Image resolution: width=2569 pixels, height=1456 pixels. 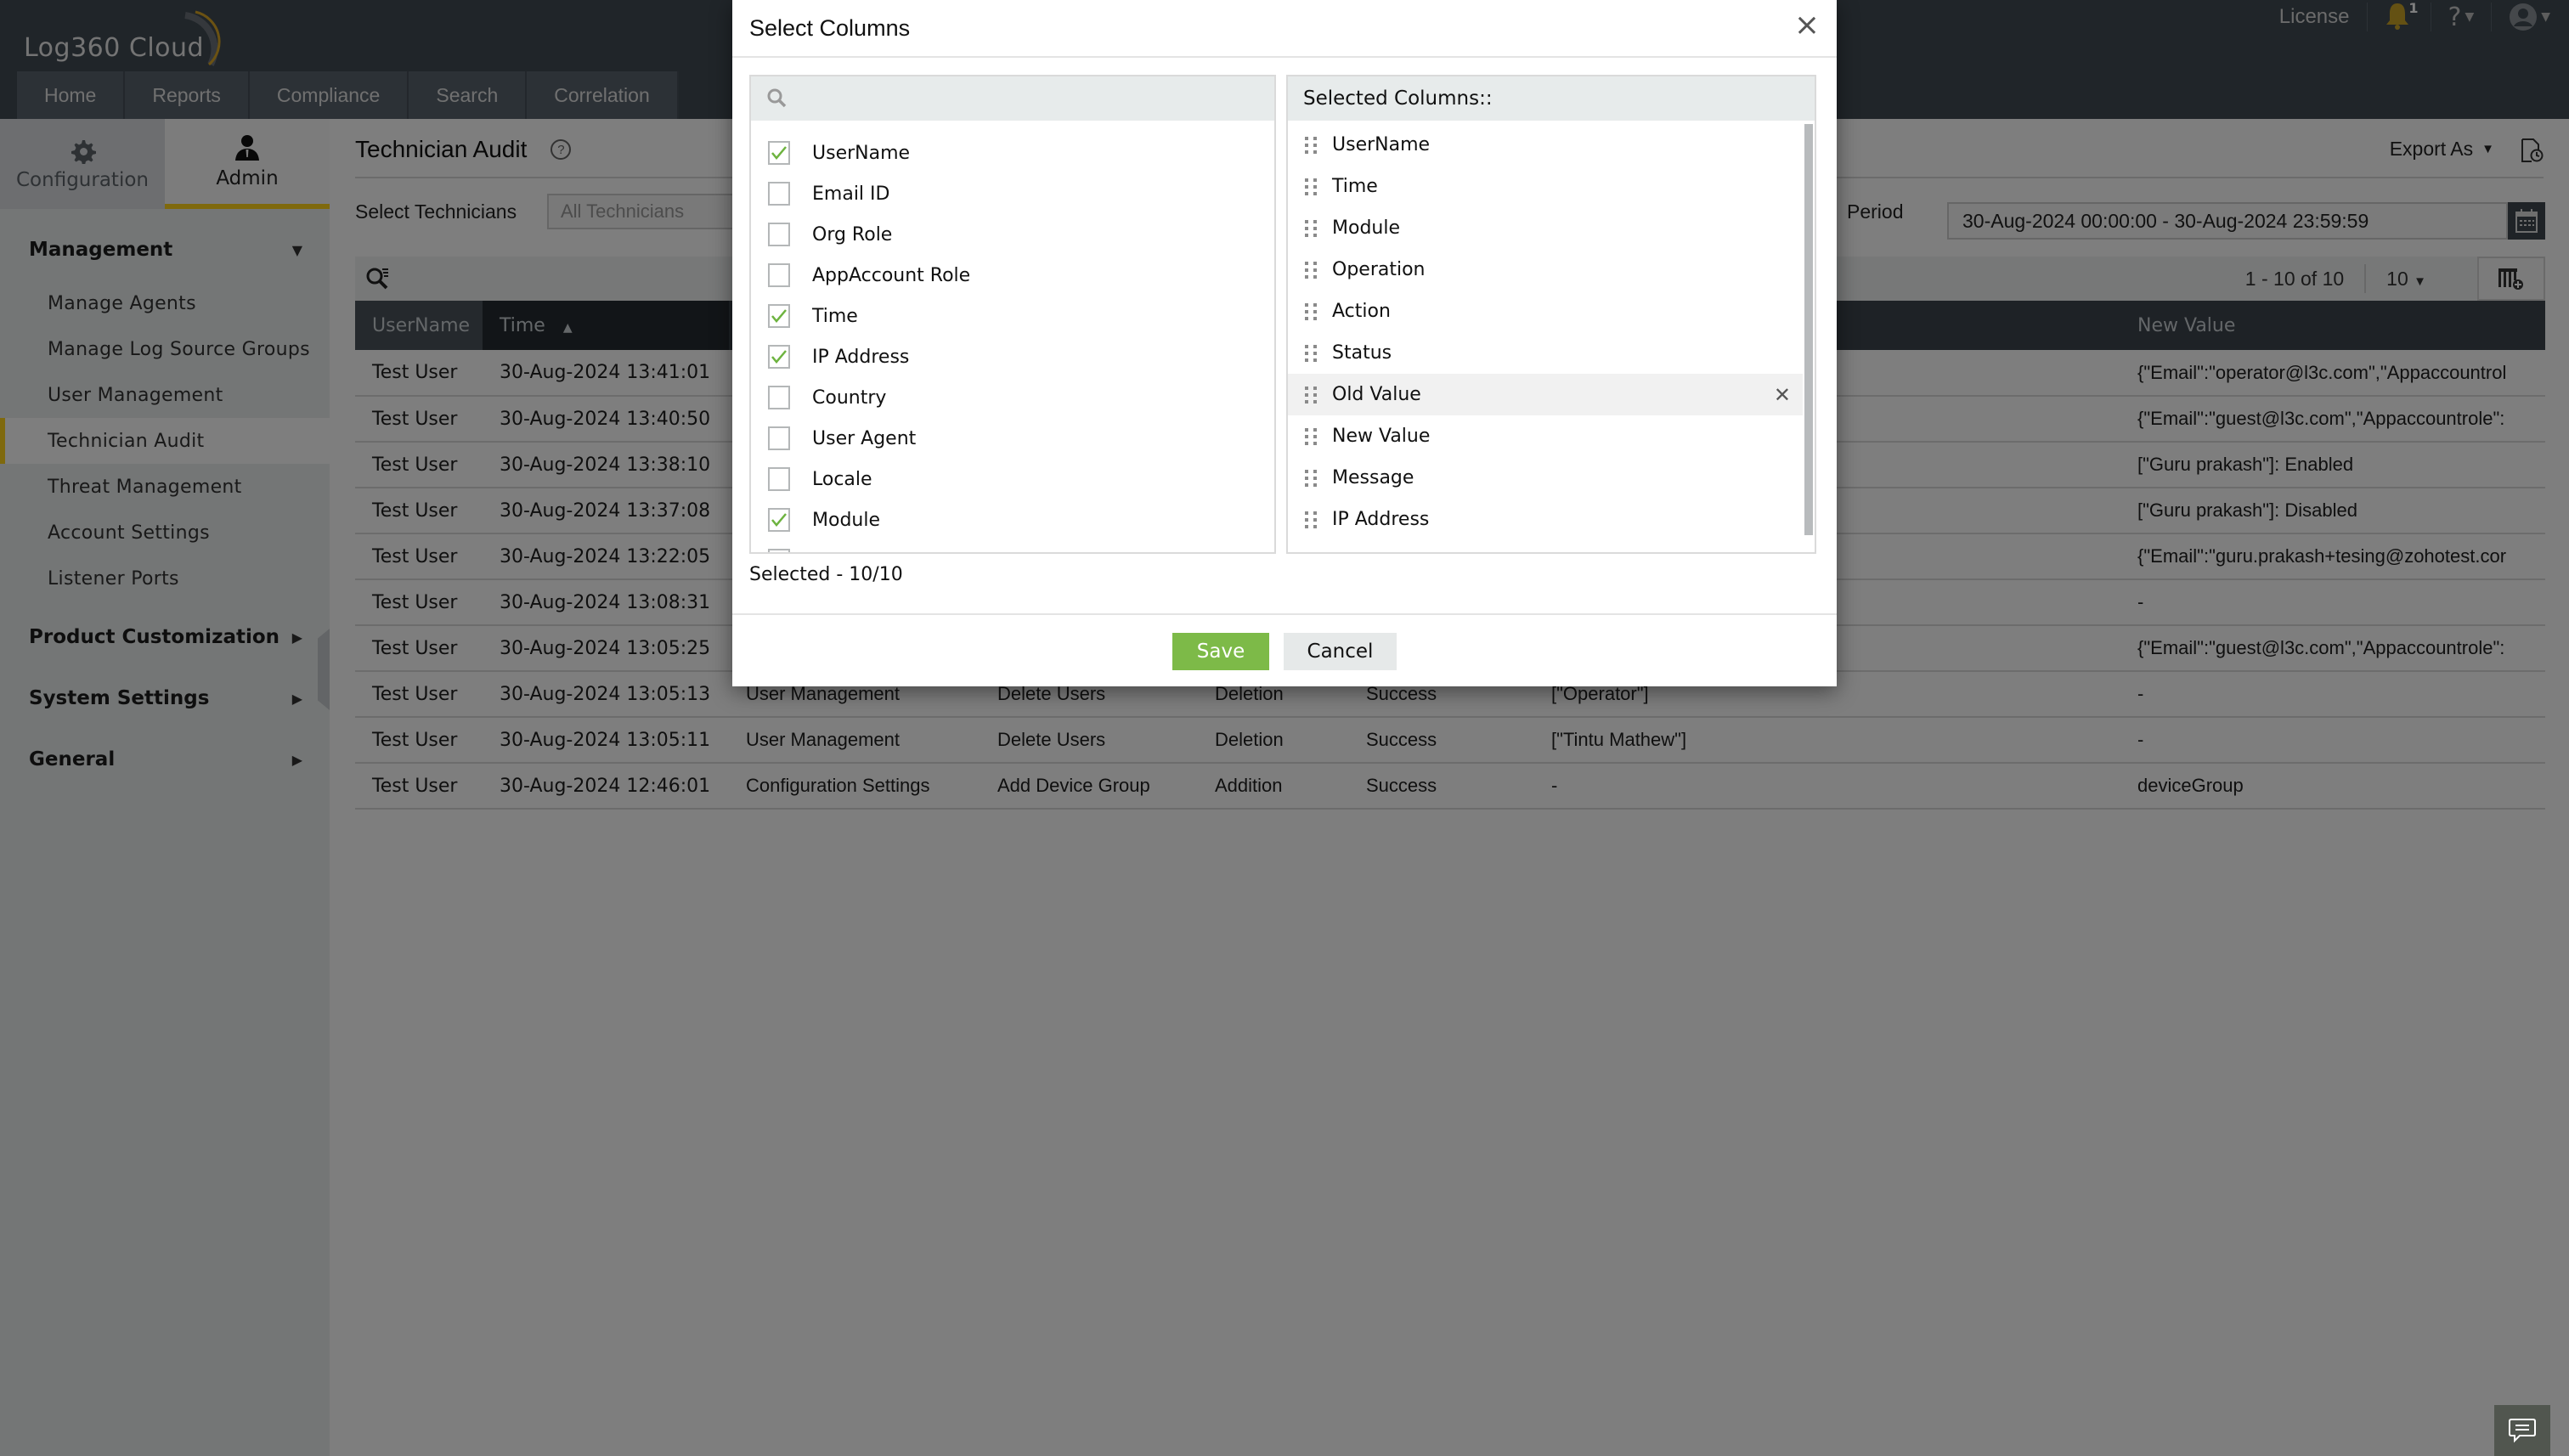 I want to click on selected-columns-header: Selected Columns::, so click(x=1552, y=99).